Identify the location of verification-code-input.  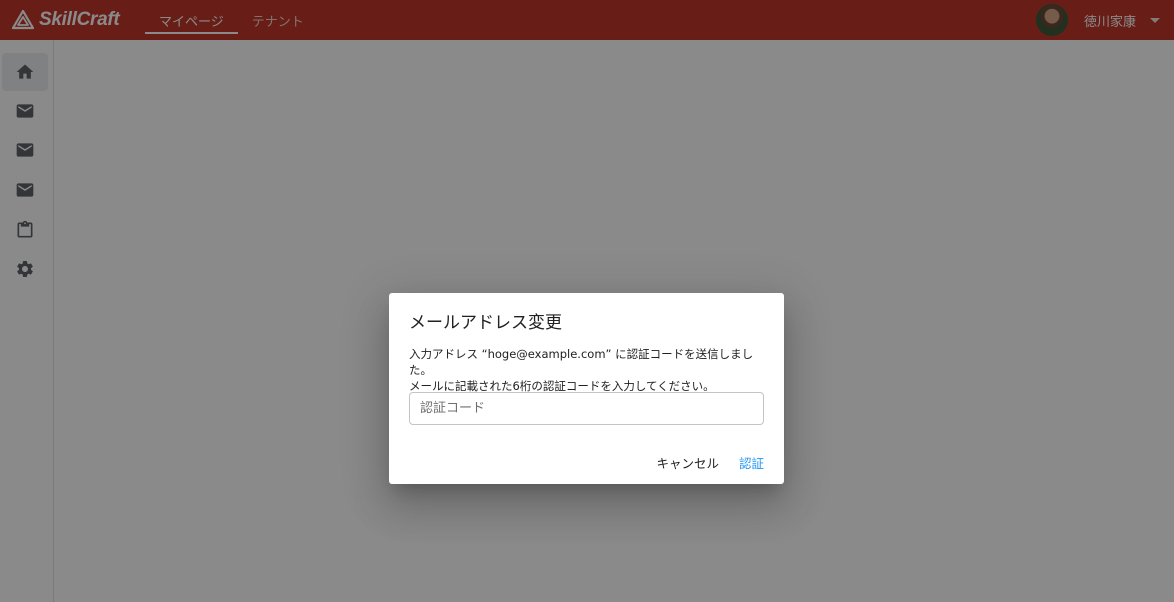
(586, 408).